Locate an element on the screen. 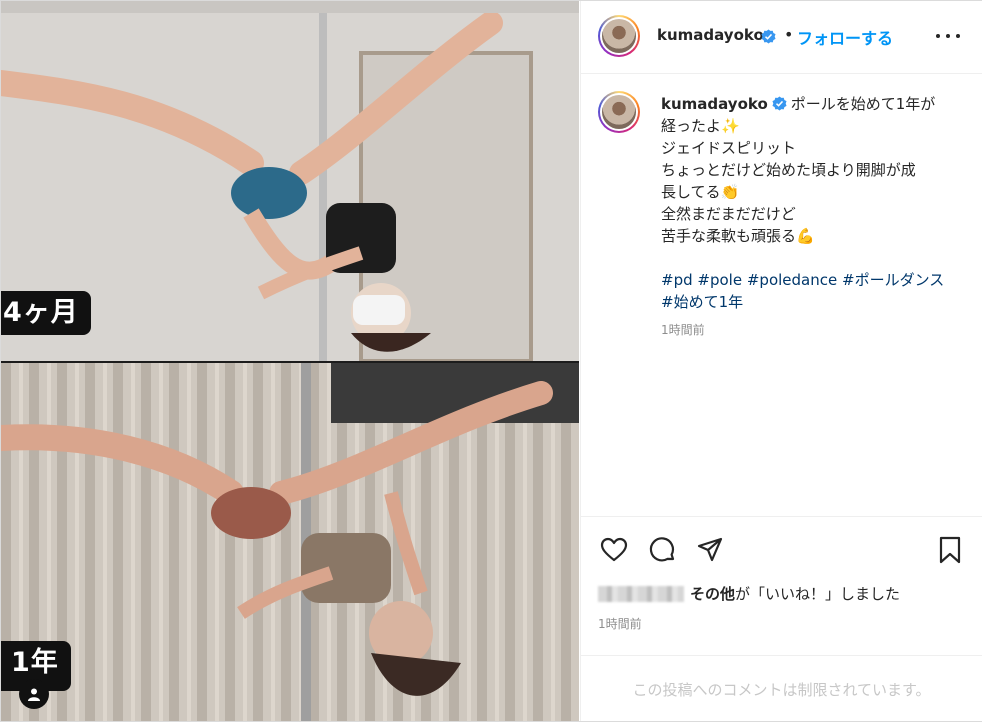 This screenshot has height=722, width=982. caption-line: 苦手な柔軟も頑張る💪 is located at coordinates (738, 236).